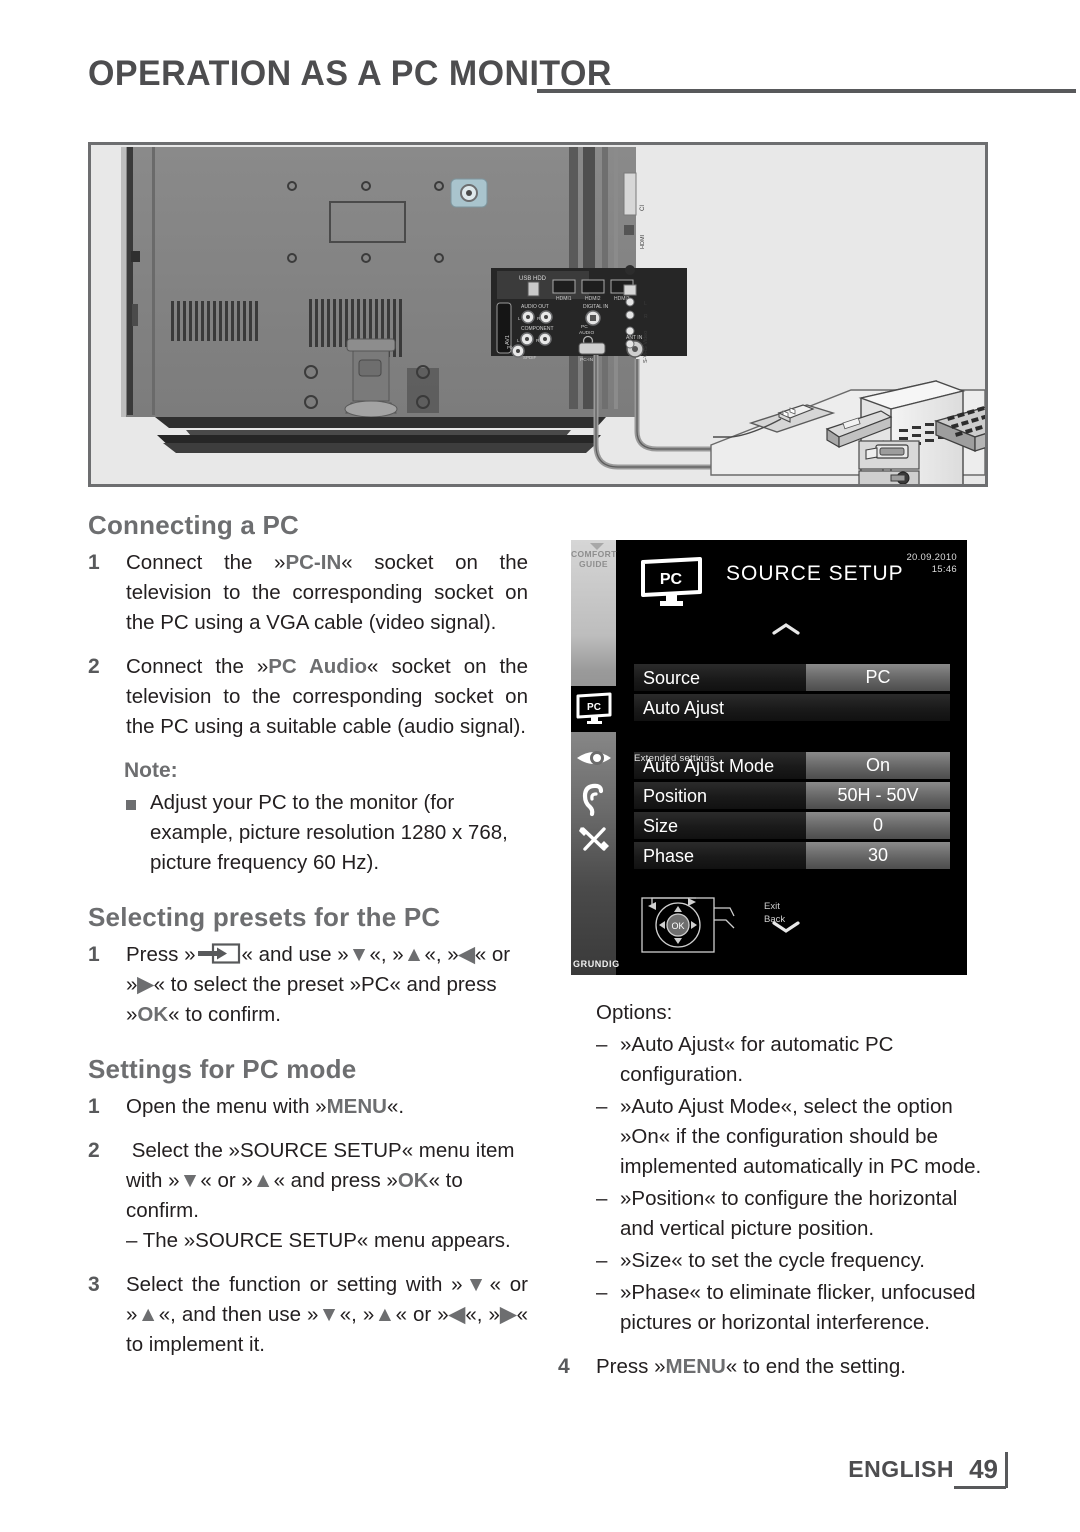 This screenshot has height=1532, width=1080. I want to click on rail-item-settings, so click(593, 841).